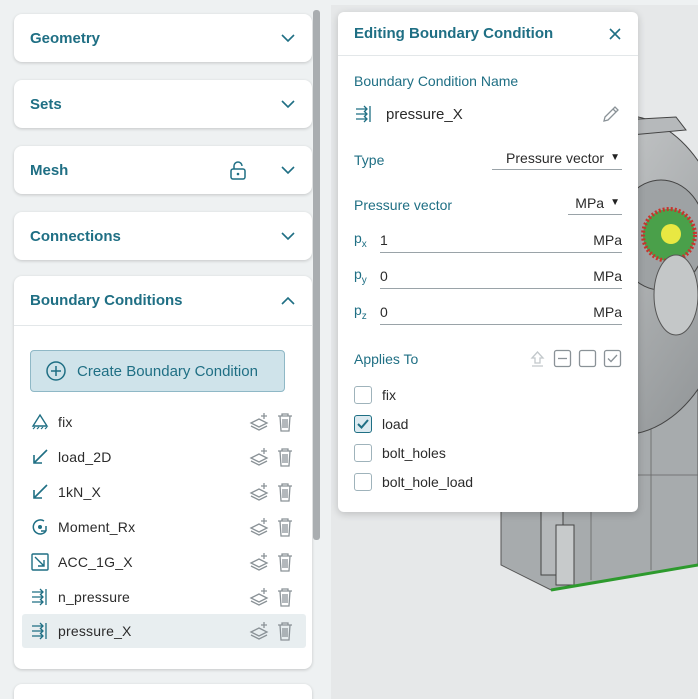 The height and width of the screenshot is (699, 698). What do you see at coordinates (164, 422) in the screenshot?
I see `list-item: fix` at bounding box center [164, 422].